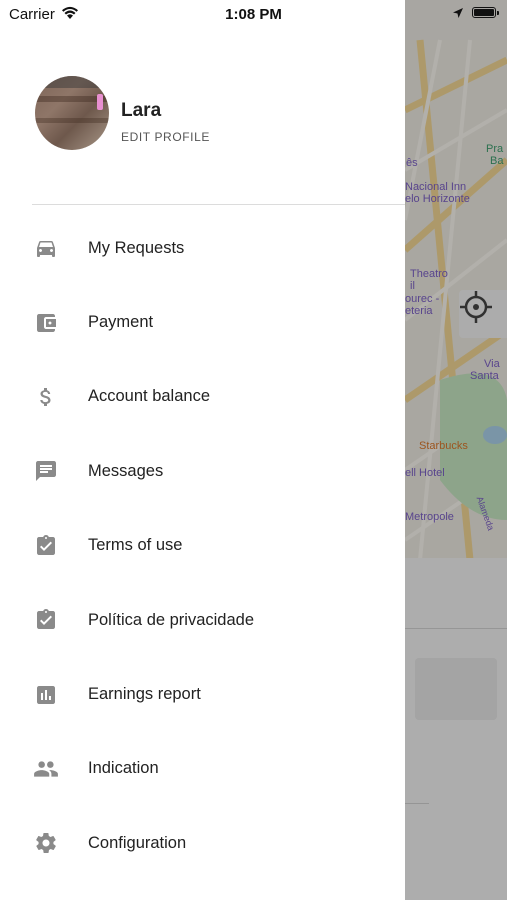  I want to click on menu-item-account-balance: Account balance, so click(202, 397).